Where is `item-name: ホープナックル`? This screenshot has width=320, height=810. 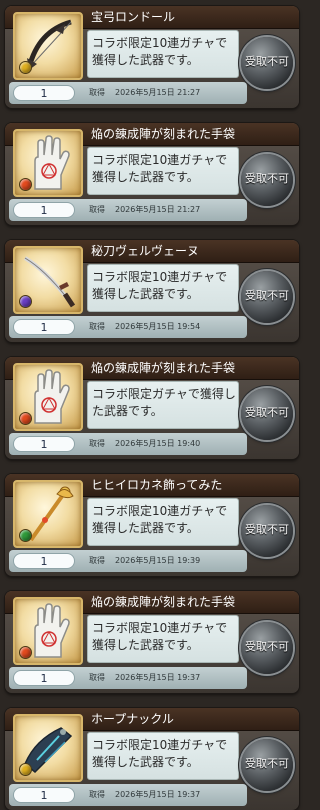 item-name: ホープナックル is located at coordinates (132, 719).